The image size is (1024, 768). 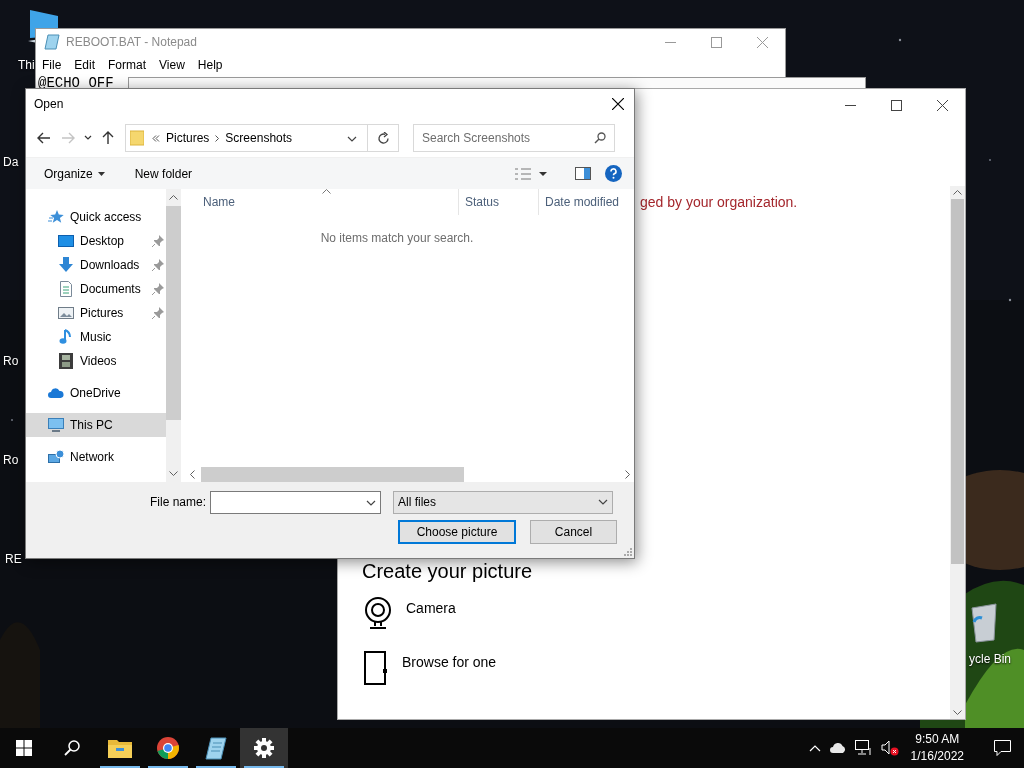 I want to click on file-name-label: File name:, so click(x=177, y=502).